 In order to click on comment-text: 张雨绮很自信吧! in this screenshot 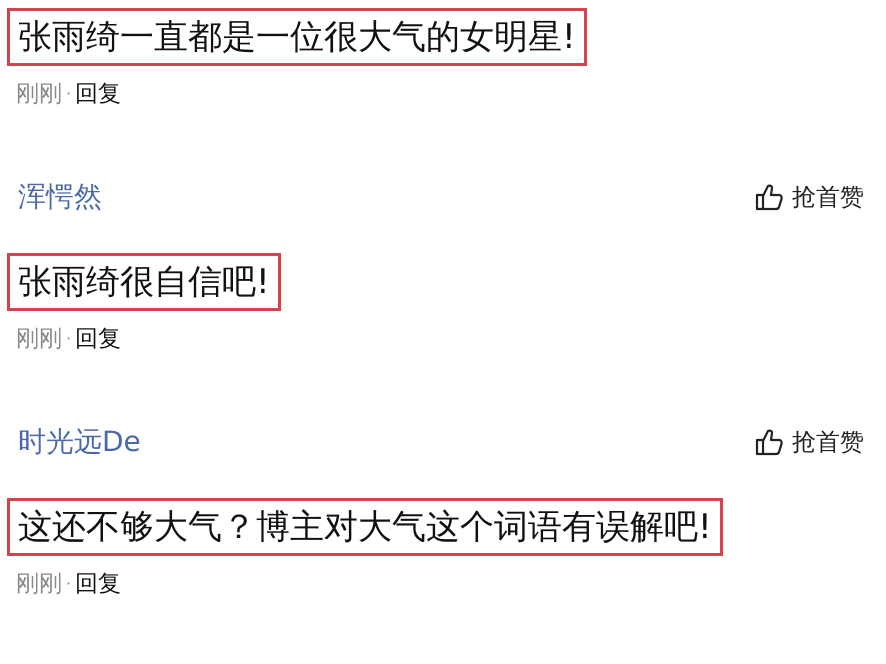, I will do `click(144, 282)`.